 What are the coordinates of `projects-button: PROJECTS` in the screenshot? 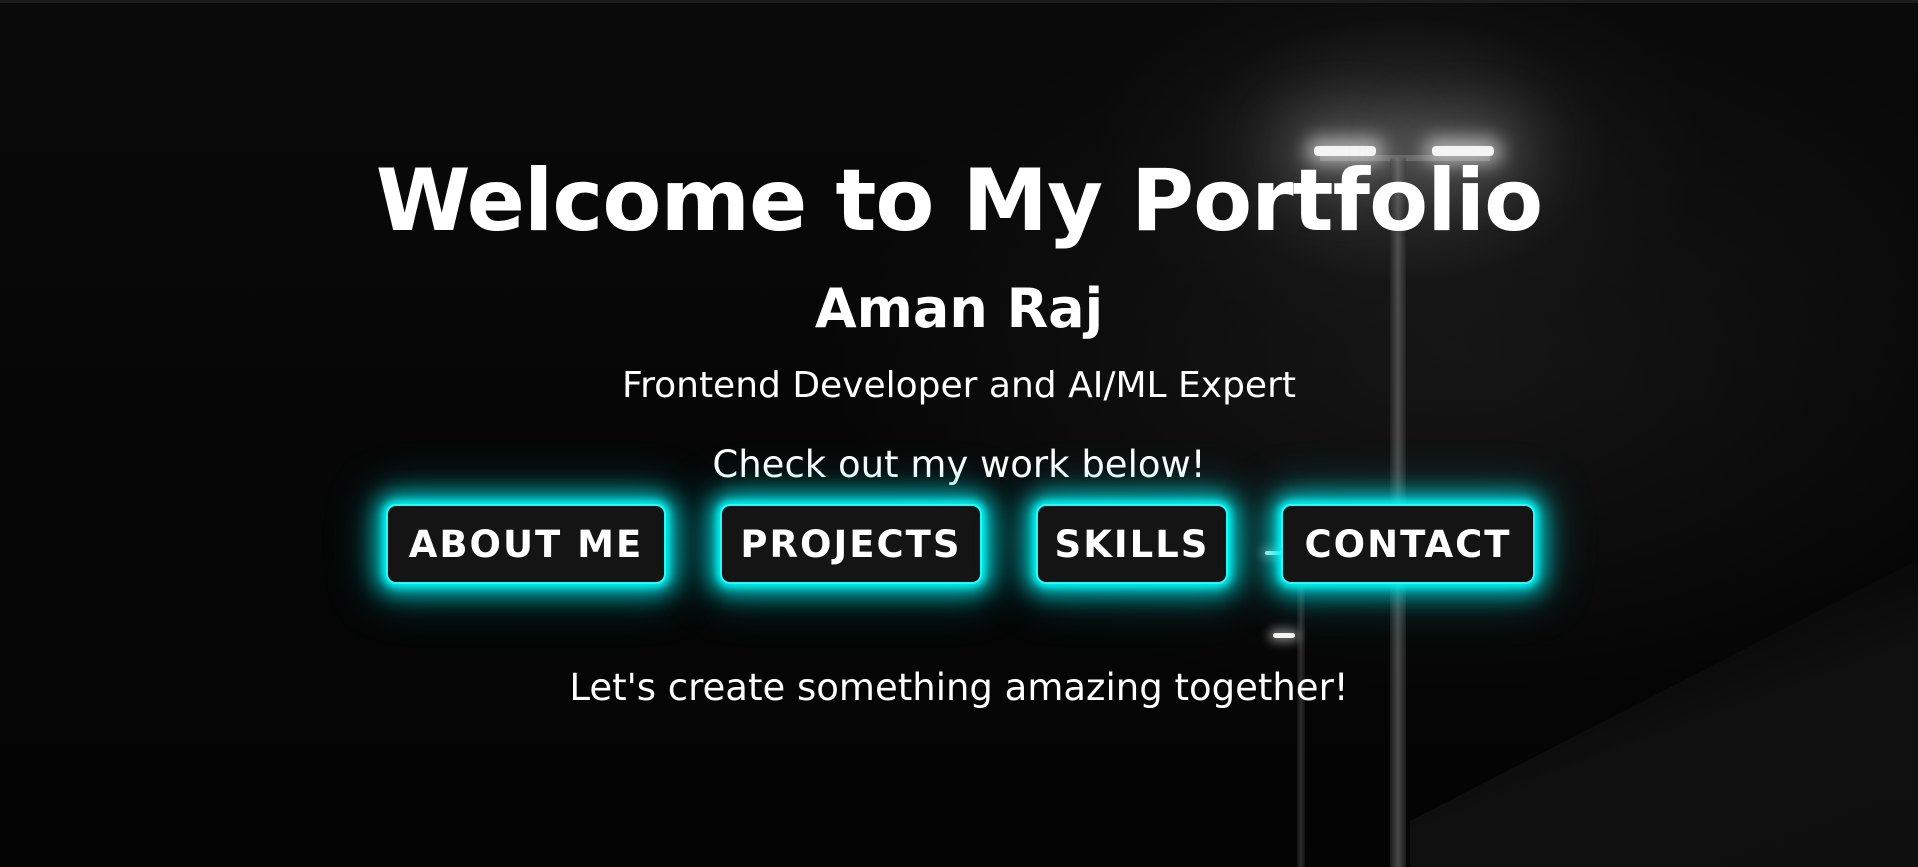 It's located at (851, 544).